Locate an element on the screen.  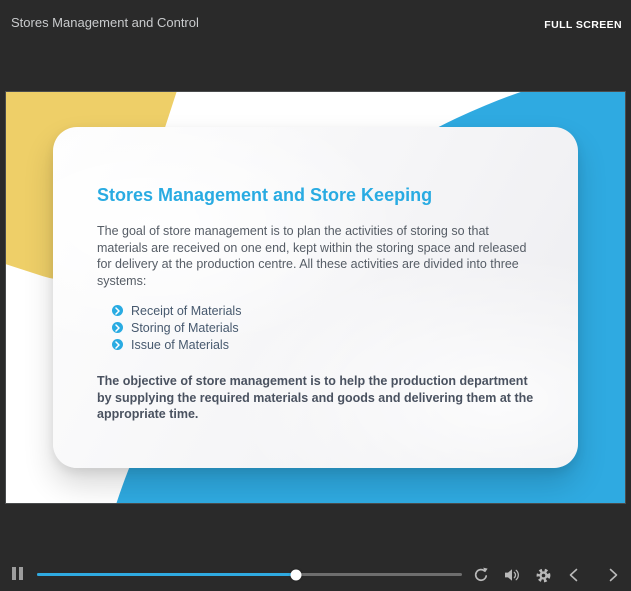
replay-icon is located at coordinates (481, 574).